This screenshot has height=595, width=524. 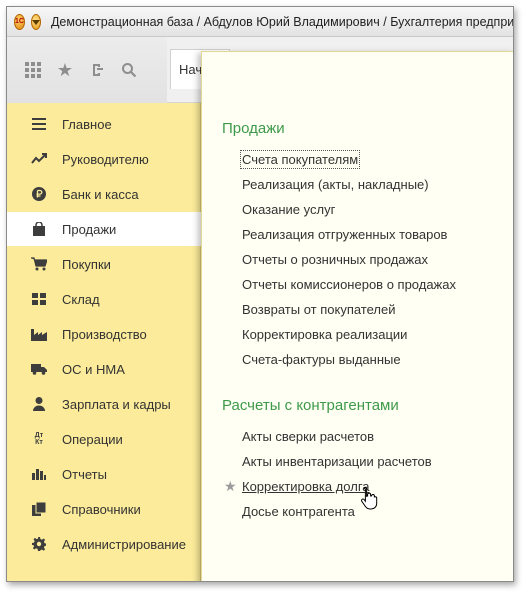 I want to click on factory-icon, so click(x=39, y=334).